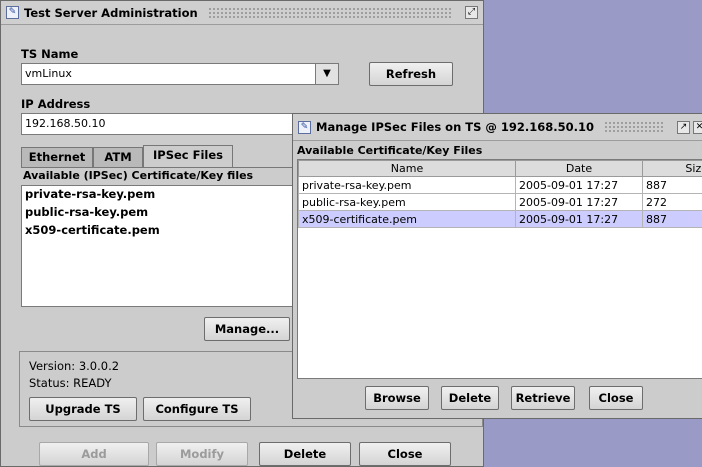 Image resolution: width=702 pixels, height=467 pixels. Describe the element at coordinates (683, 127) in the screenshot. I see `maximize-icon: ↗` at that location.